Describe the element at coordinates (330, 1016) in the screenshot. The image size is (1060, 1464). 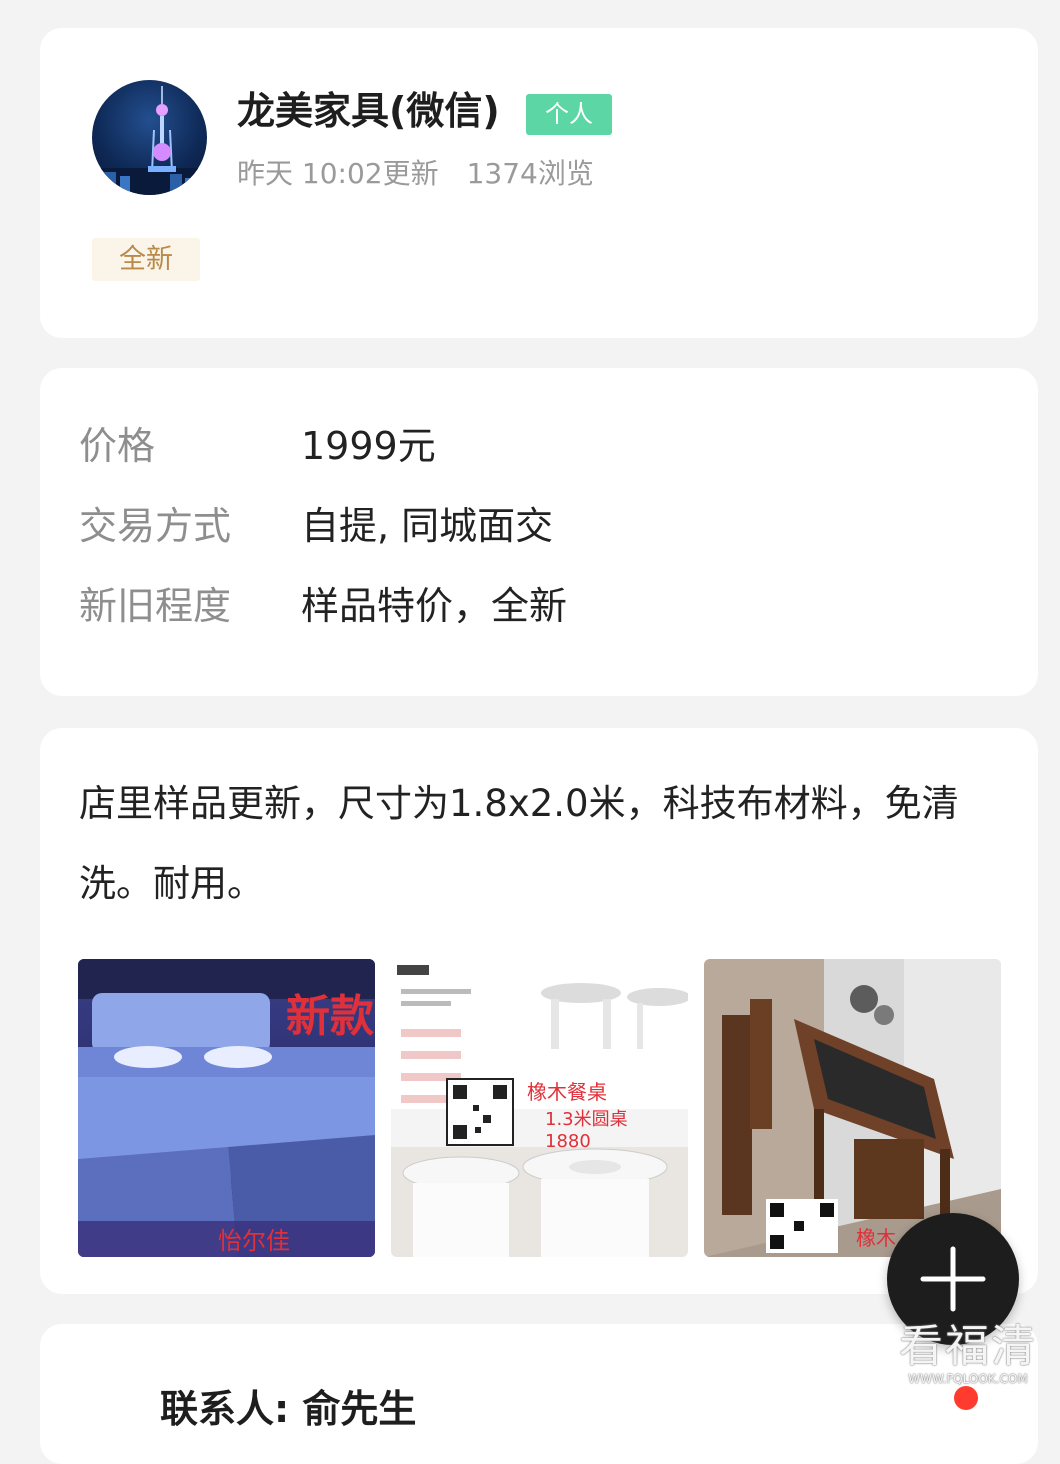
I see `photo-overlay-text: 新款` at that location.